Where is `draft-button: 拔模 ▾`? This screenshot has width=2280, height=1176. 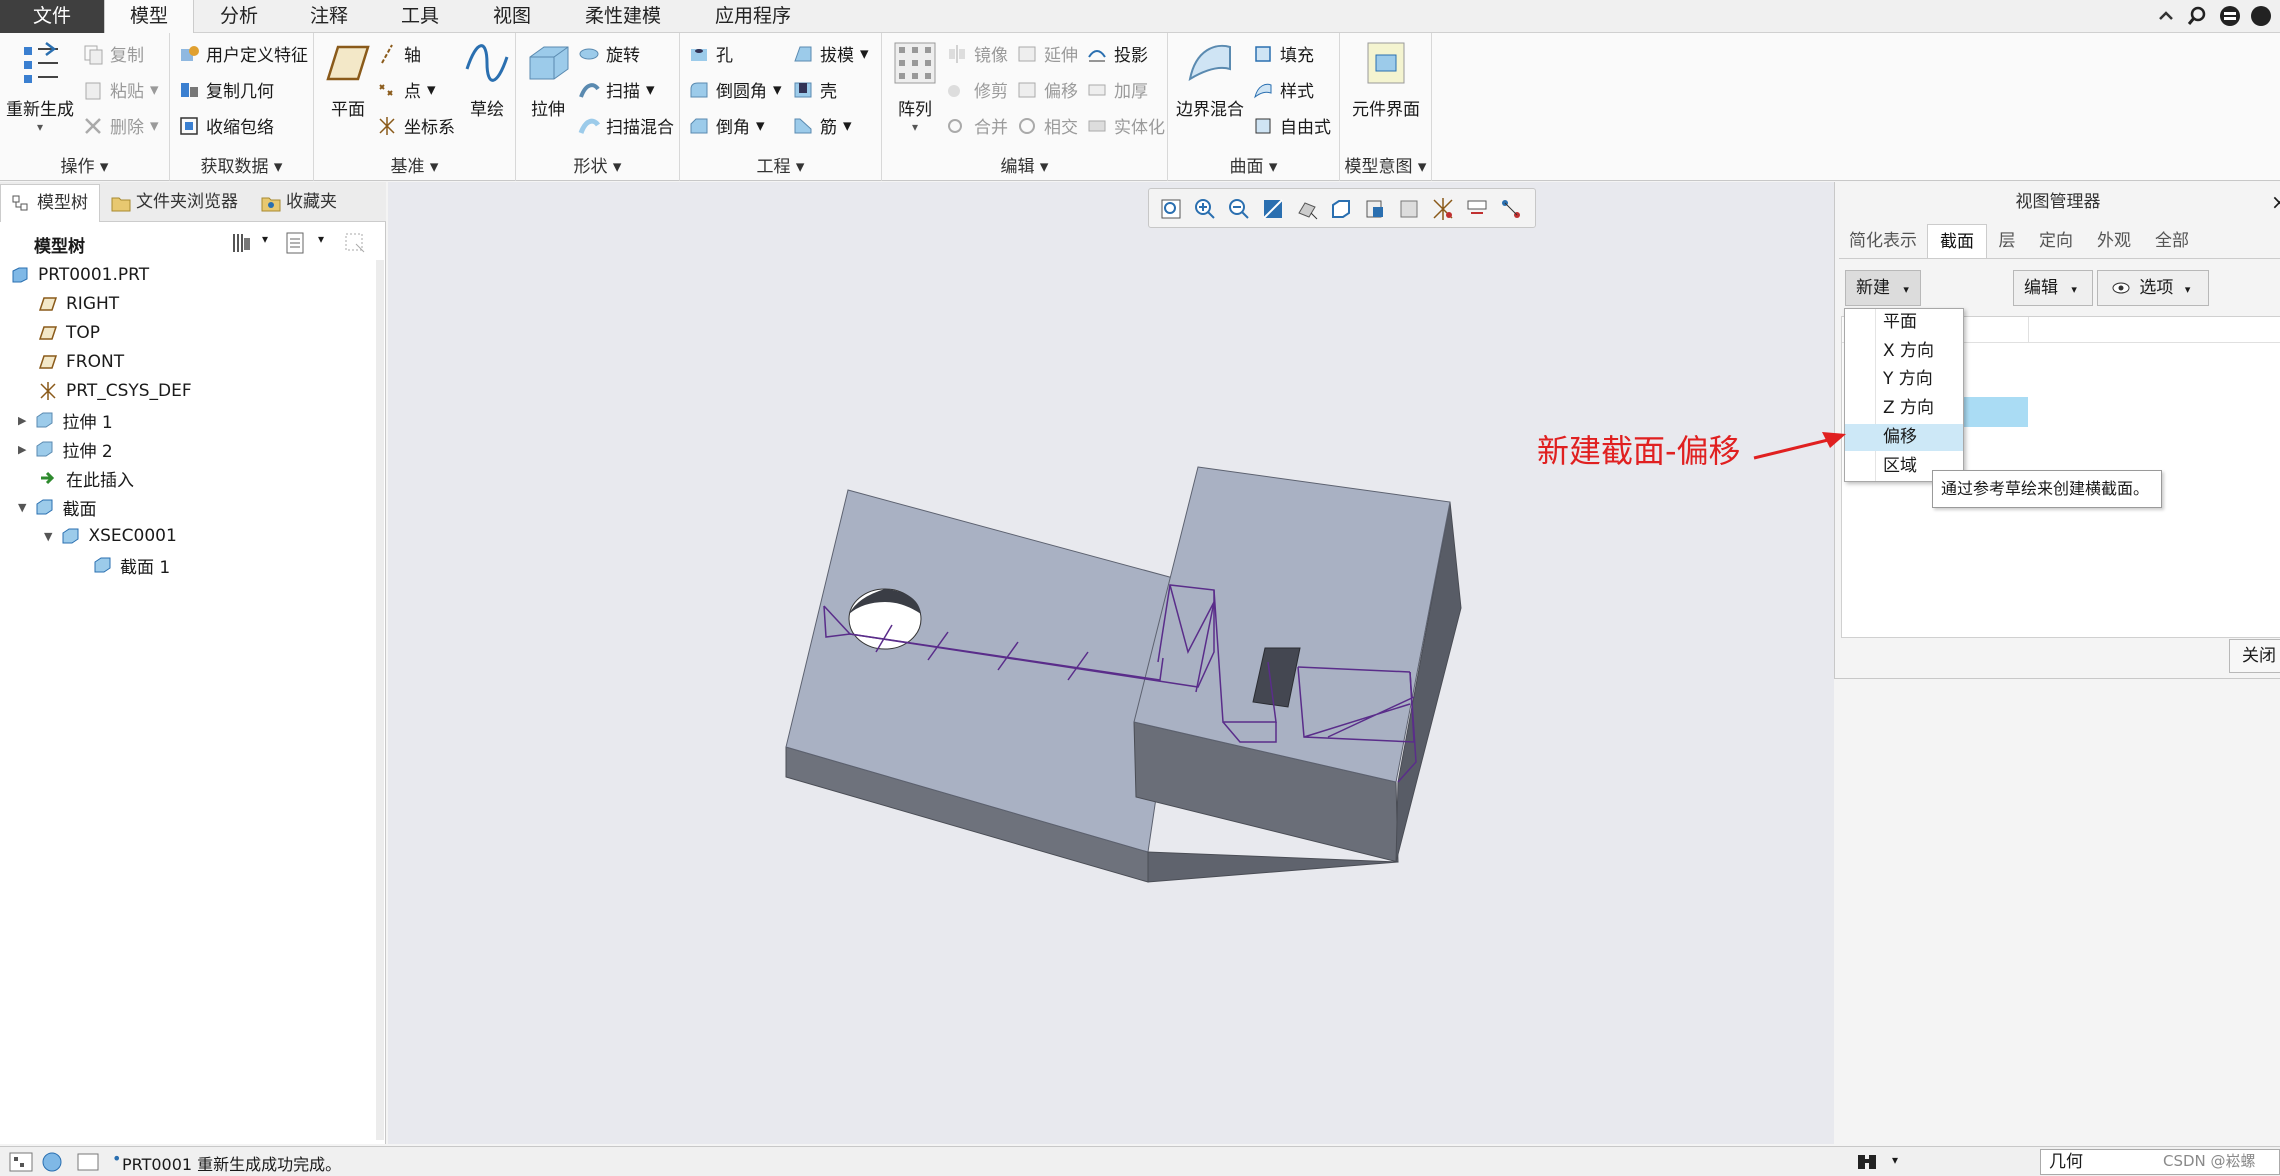 draft-button: 拔模 ▾ is located at coordinates (830, 53).